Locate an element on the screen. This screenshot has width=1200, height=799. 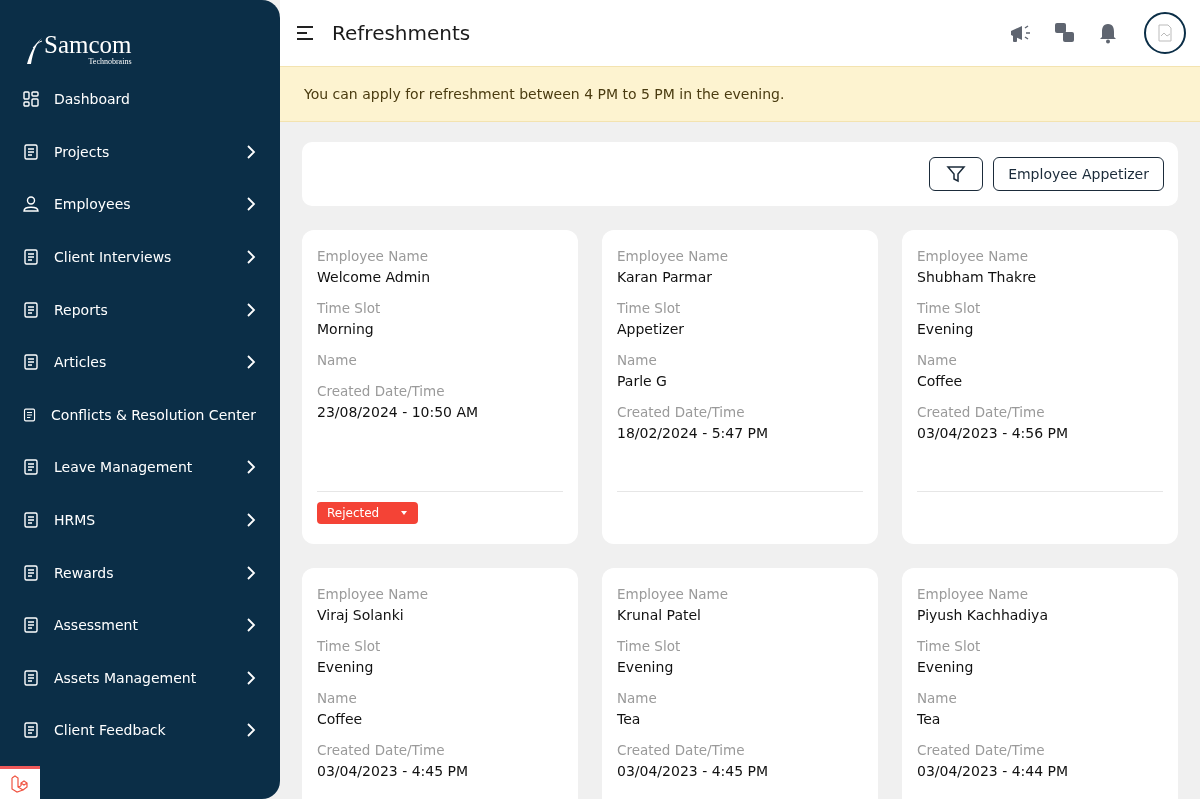
avatar is located at coordinates (1165, 33).